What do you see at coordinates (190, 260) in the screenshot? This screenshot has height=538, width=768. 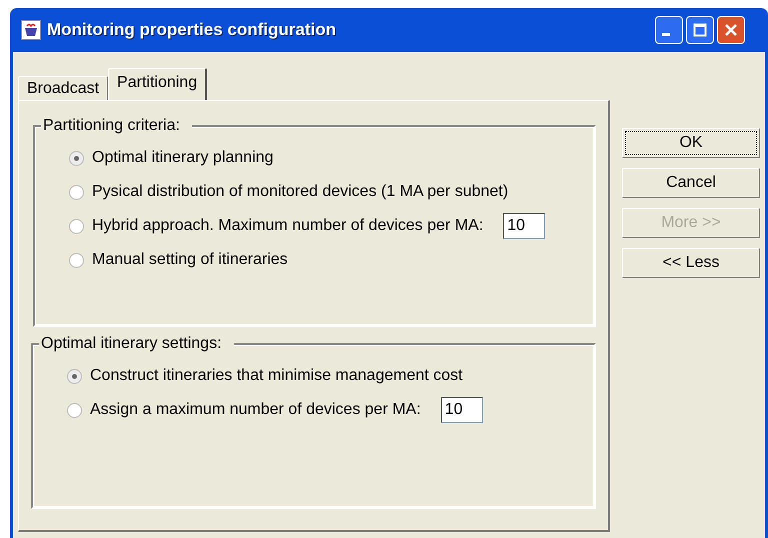 I see `radio-label: Manual setting of itineraries` at bounding box center [190, 260].